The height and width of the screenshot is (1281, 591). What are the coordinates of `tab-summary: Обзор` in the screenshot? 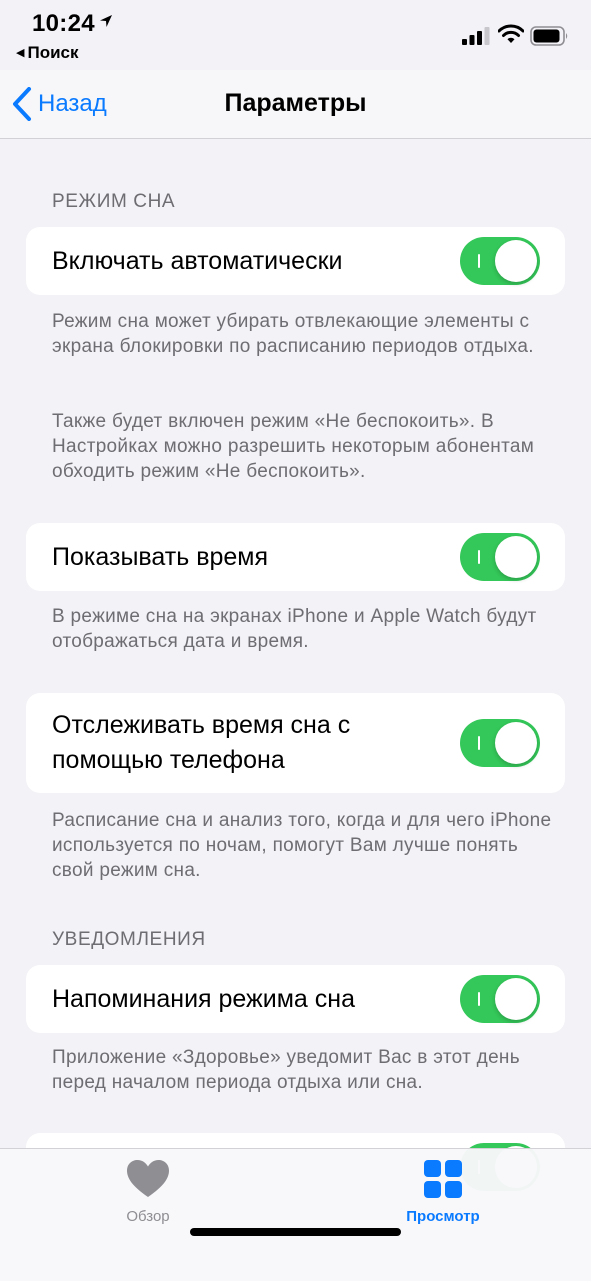 It's located at (148, 1192).